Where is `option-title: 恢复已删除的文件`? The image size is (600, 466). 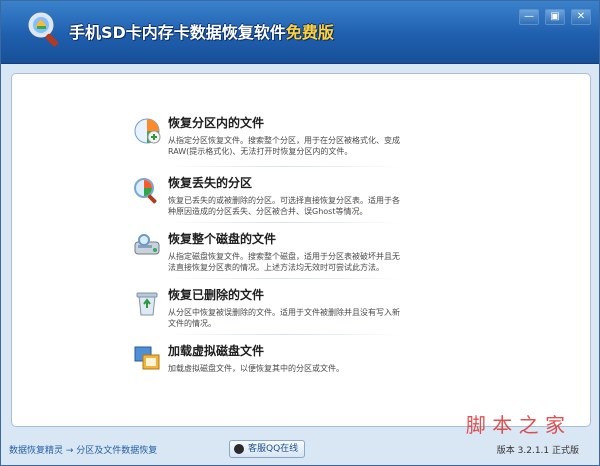 option-title: 恢复已删除的文件 is located at coordinates (286, 294).